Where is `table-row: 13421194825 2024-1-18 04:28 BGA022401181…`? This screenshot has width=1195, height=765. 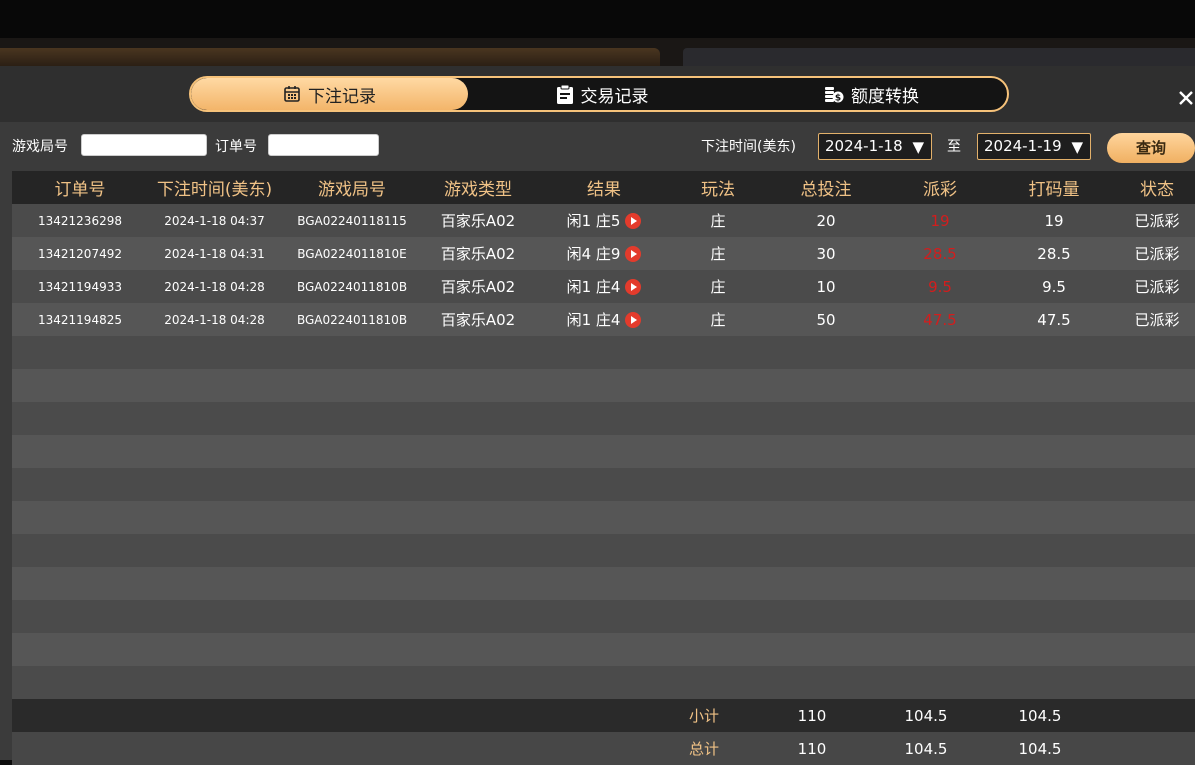
table-row: 13421194825 2024-1-18 04:28 BGA022401181… is located at coordinates (603, 319).